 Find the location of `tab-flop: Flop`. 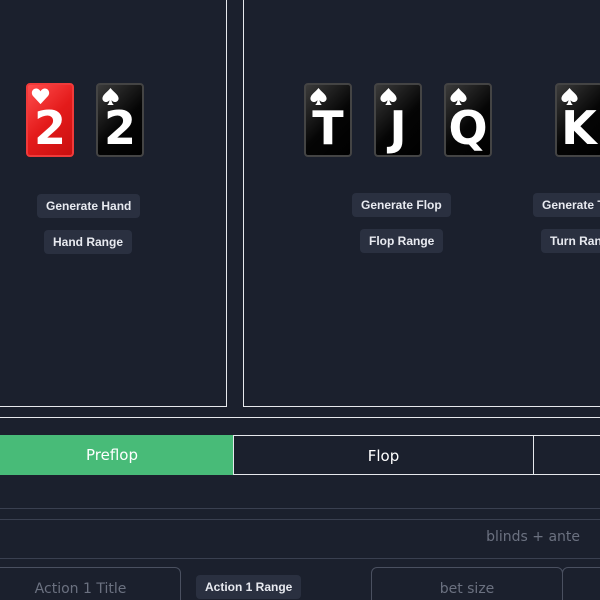

tab-flop: Flop is located at coordinates (383, 455).